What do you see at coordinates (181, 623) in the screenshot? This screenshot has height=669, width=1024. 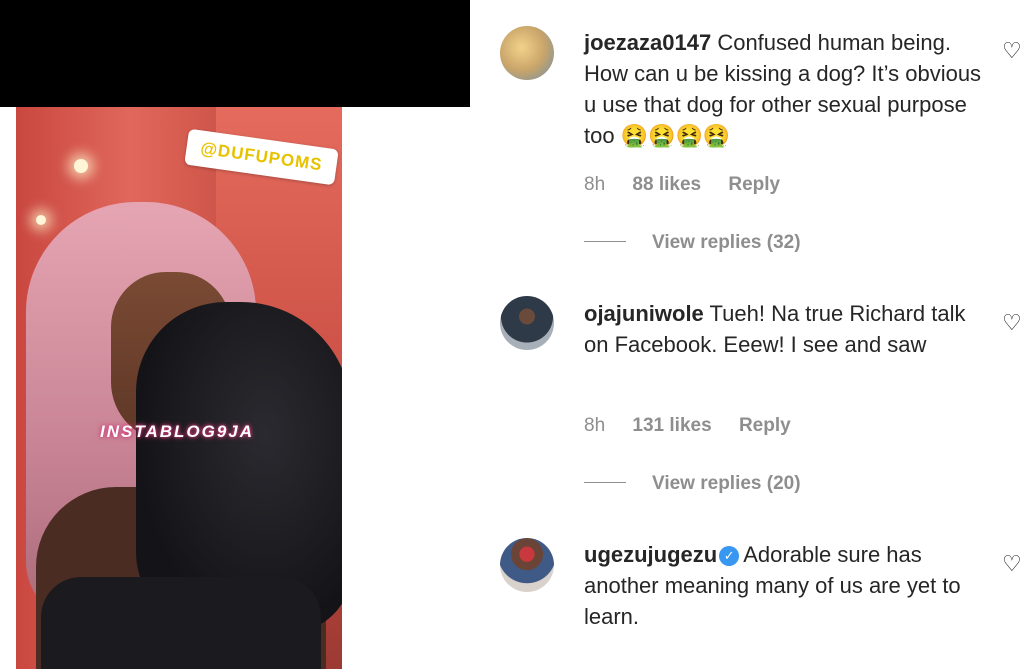 I see `photo-person-dress` at bounding box center [181, 623].